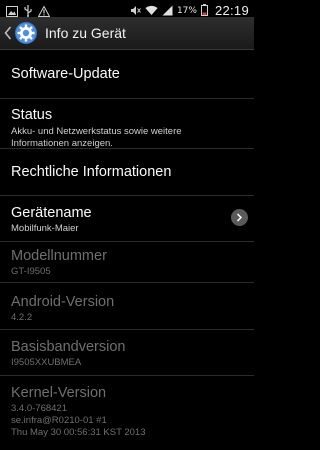 The height and width of the screenshot is (450, 320). Describe the element at coordinates (239, 217) in the screenshot. I see `chevron-right-icon` at that location.